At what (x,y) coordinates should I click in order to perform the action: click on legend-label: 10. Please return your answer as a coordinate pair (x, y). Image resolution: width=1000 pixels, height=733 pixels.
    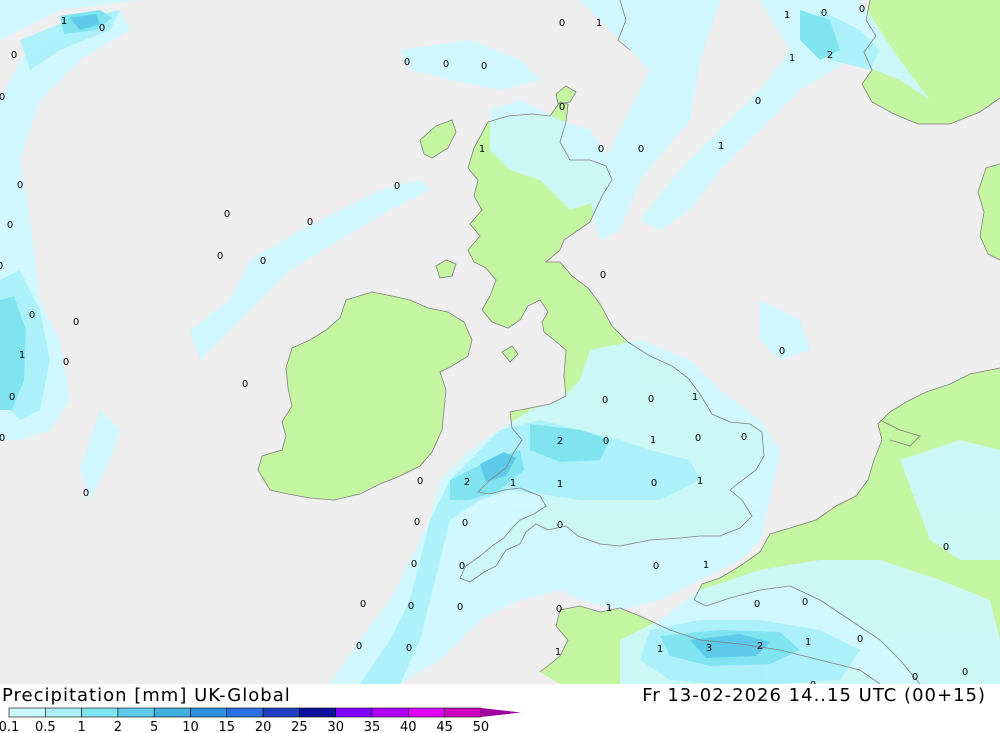
    Looking at the image, I should click on (190, 726).